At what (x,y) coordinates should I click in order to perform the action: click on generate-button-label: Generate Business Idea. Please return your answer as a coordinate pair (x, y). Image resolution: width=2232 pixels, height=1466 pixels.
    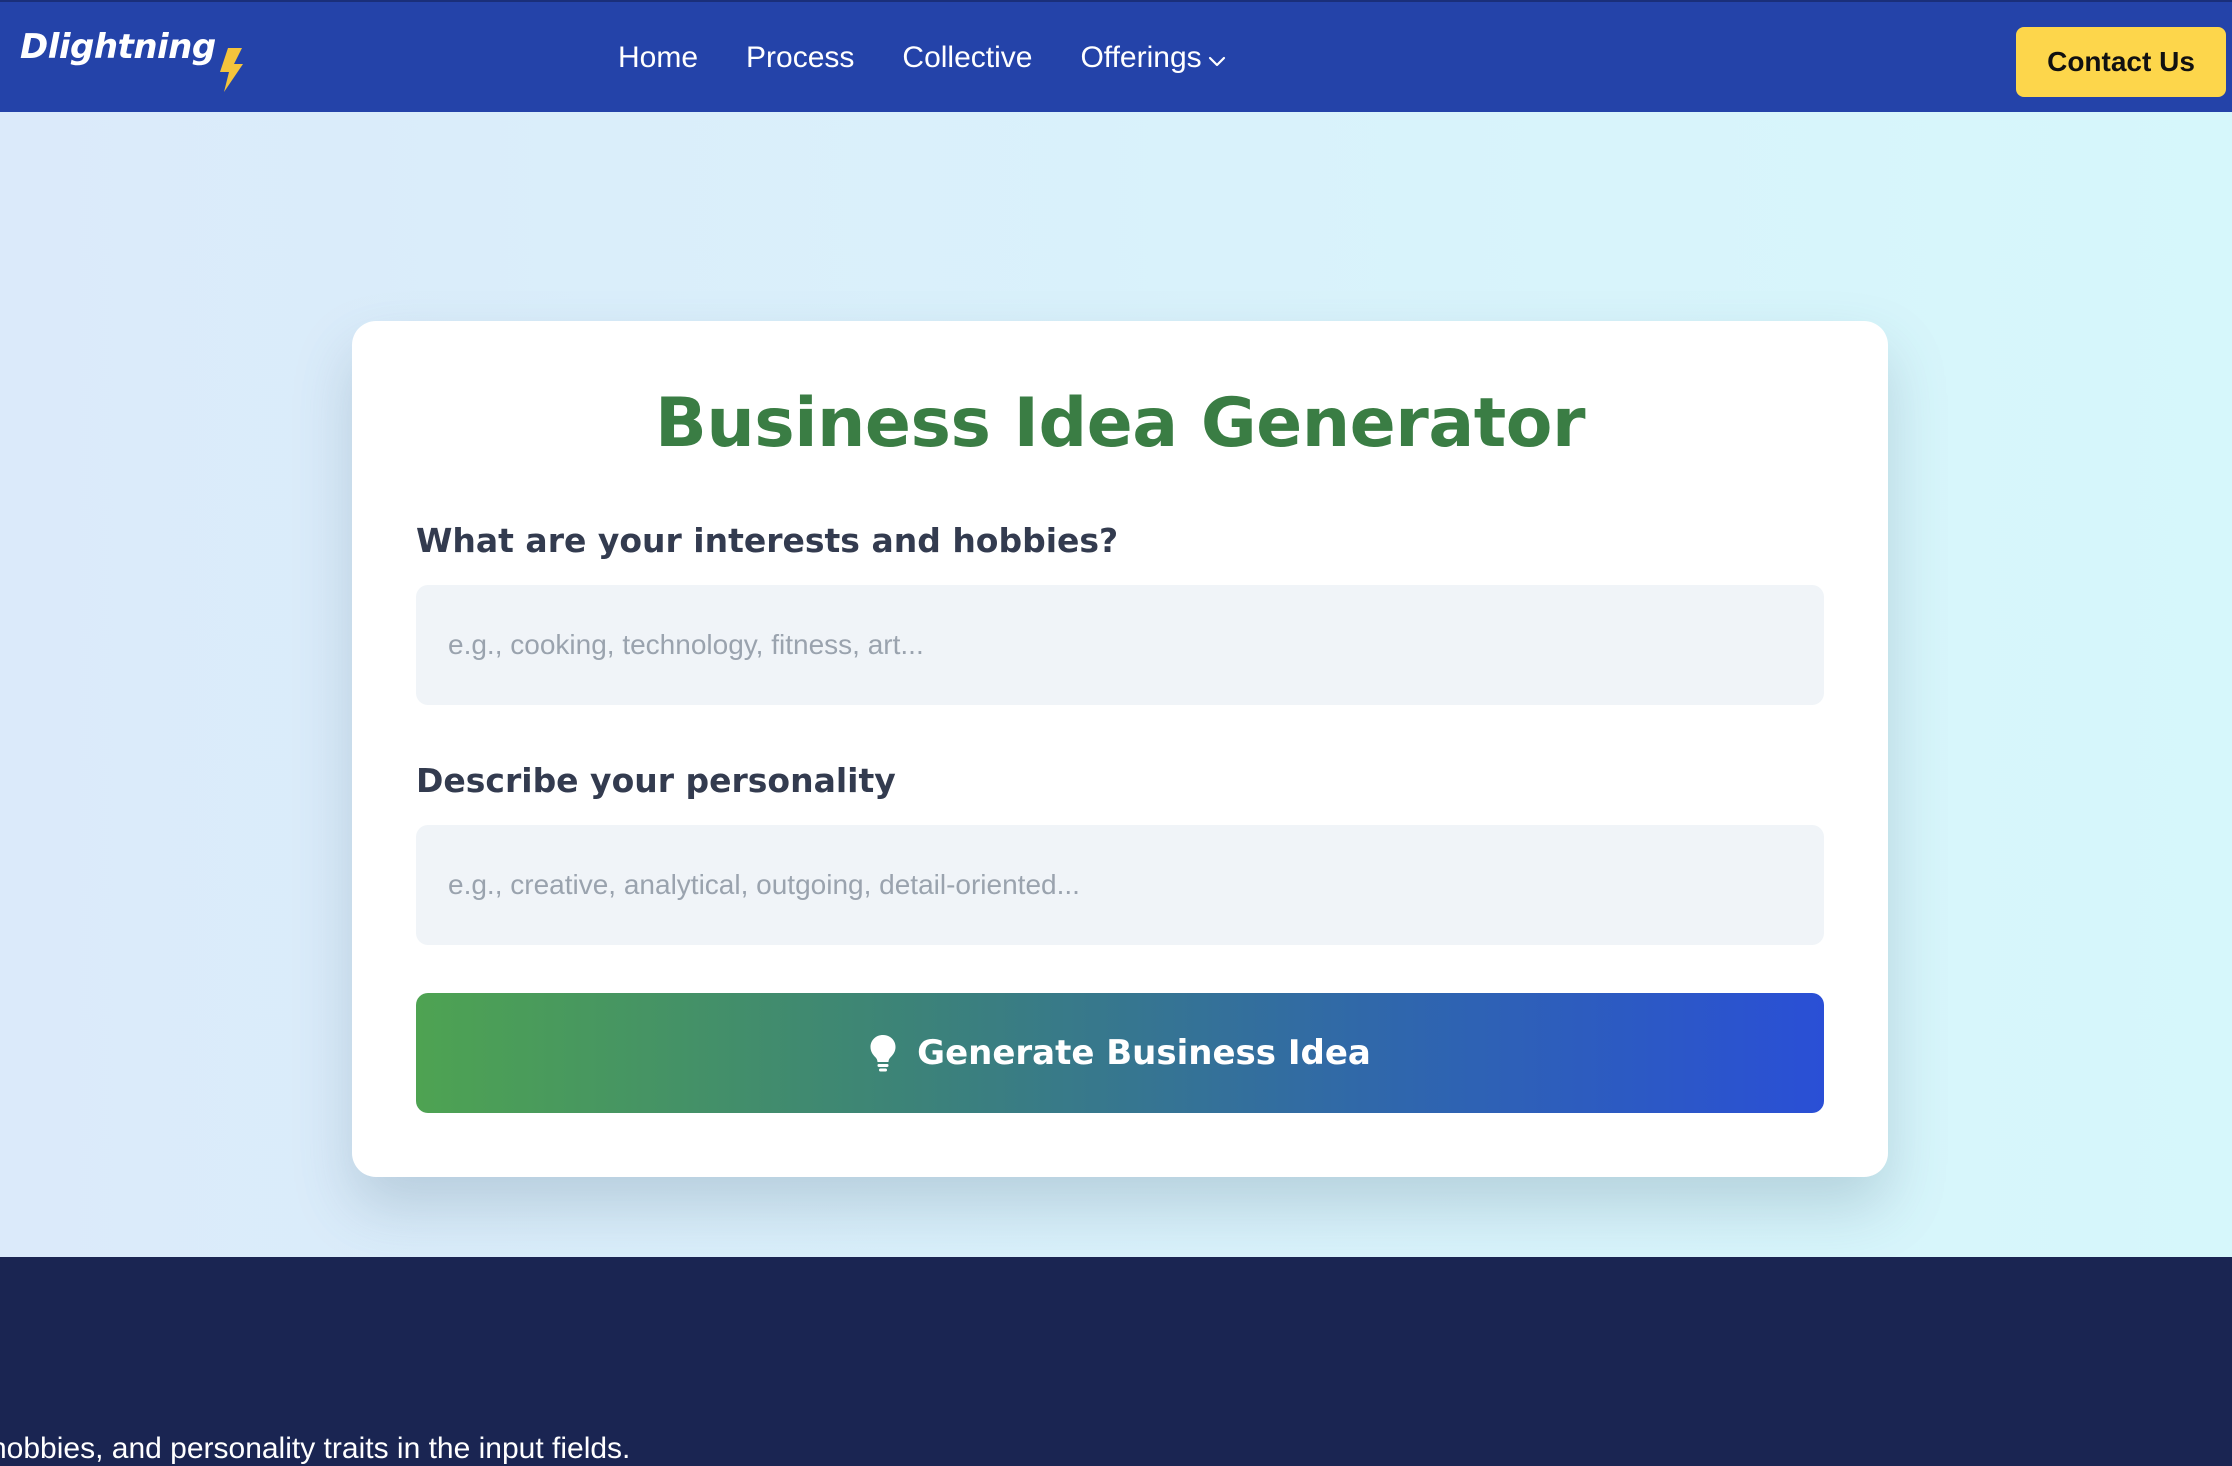
    Looking at the image, I should click on (1144, 1053).